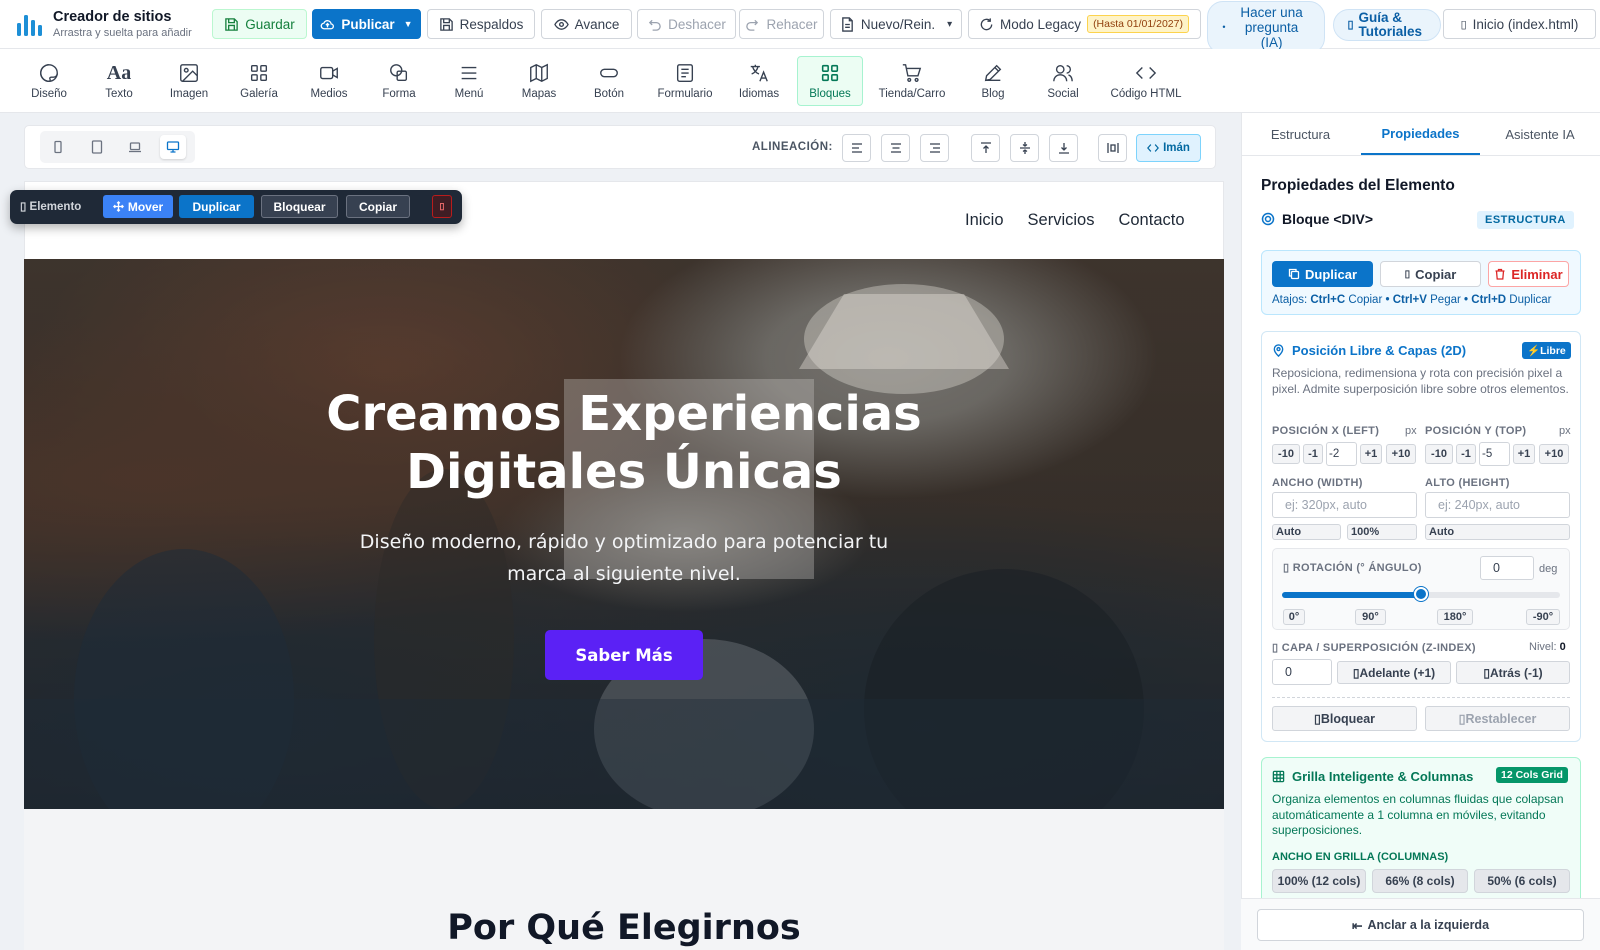  What do you see at coordinates (1519, 24) in the screenshot?
I see `page-selector: ▯ Inicio (index.html)` at bounding box center [1519, 24].